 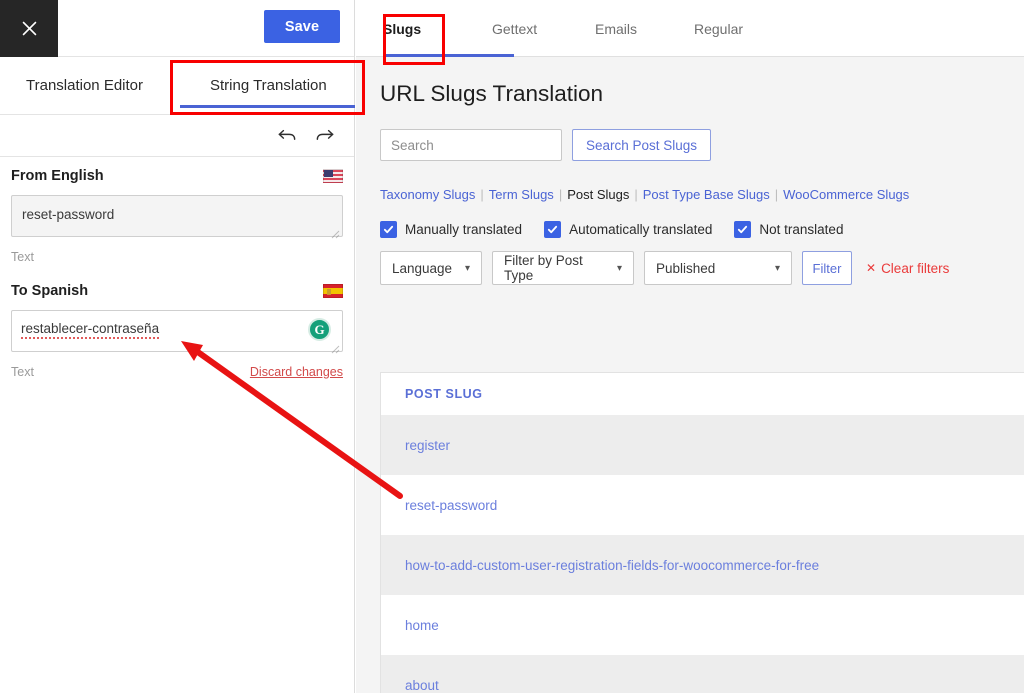 I want to click on post-slug-link: about, so click(x=422, y=685).